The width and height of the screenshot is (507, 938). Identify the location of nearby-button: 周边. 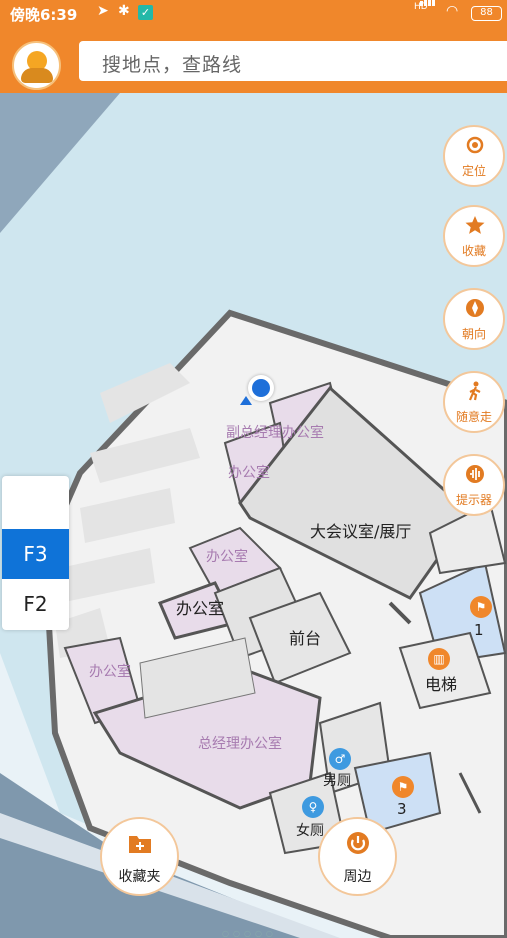
(357, 856).